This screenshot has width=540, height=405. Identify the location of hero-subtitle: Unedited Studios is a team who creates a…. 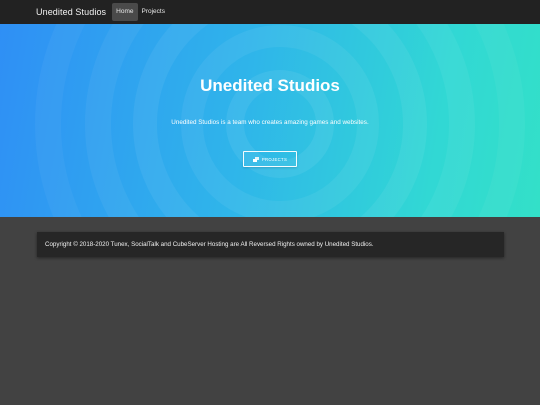
(270, 122).